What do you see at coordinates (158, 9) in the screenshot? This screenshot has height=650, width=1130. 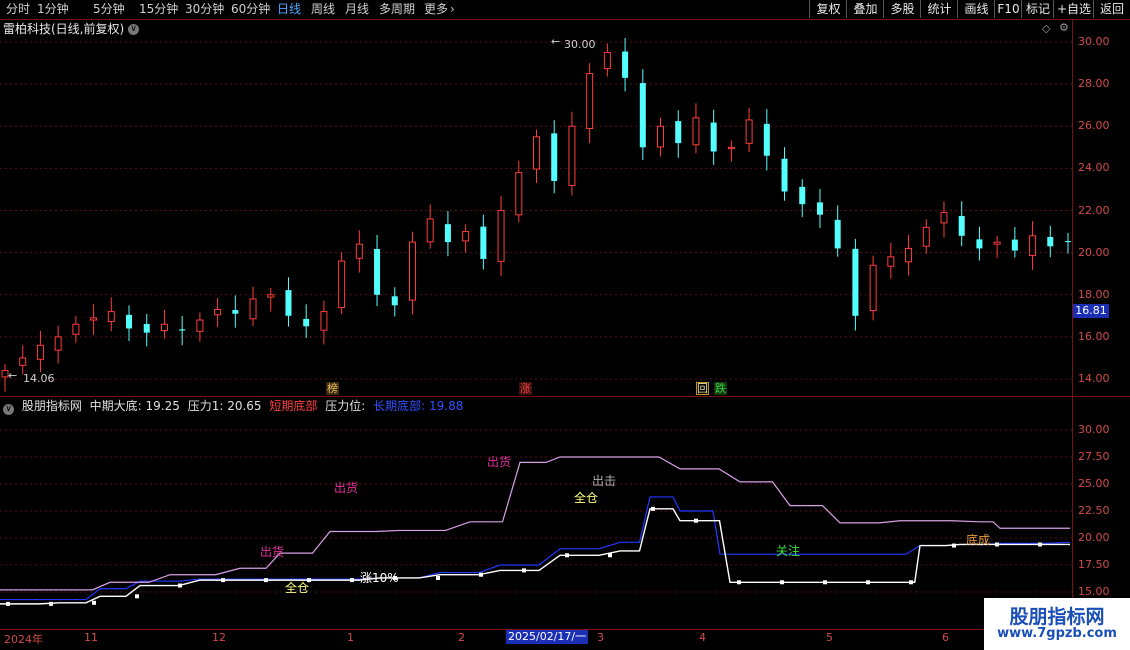 I see `period-tab-15min: 15分钟` at bounding box center [158, 9].